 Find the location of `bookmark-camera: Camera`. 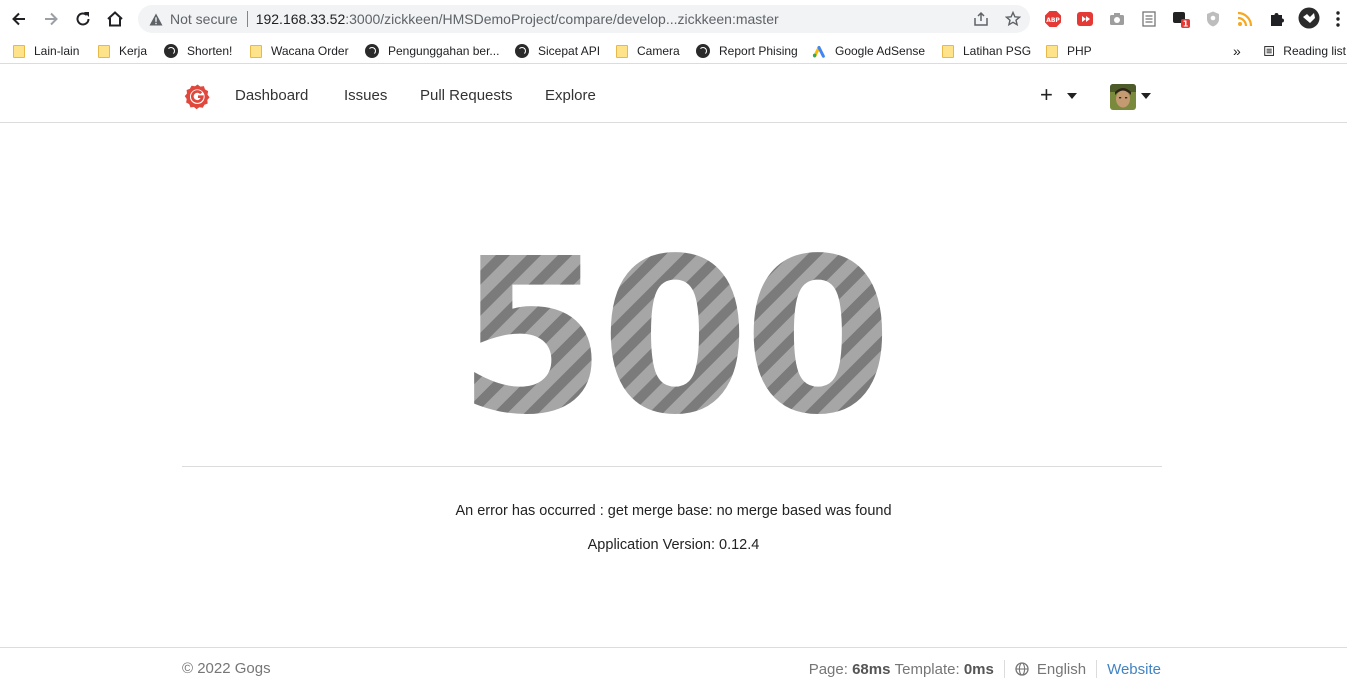

bookmark-camera: Camera is located at coordinates (648, 51).